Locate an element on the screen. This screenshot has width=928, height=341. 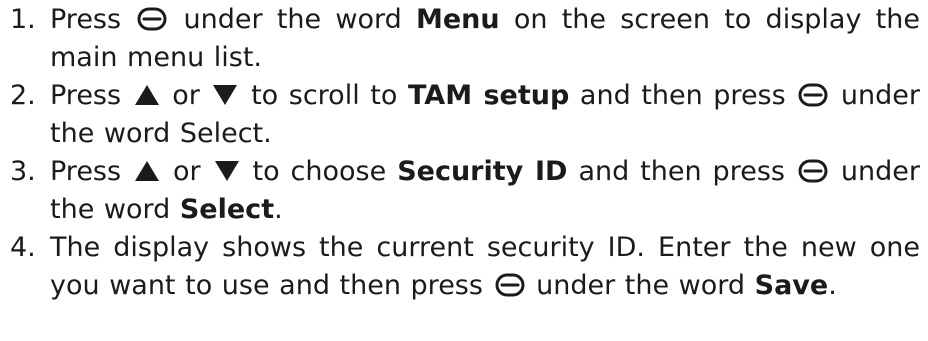
step-number: 2. is located at coordinates (23, 95).